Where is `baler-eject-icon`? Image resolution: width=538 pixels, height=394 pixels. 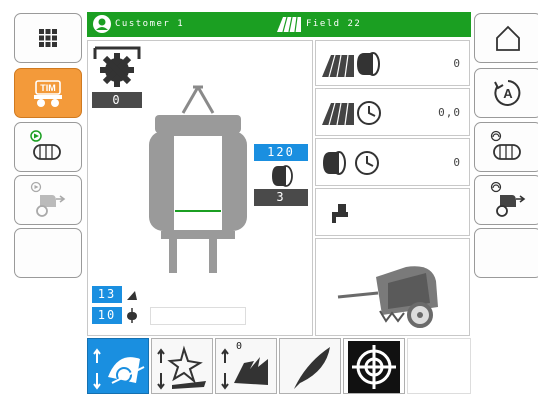
baler-eject-icon is located at coordinates (48, 199).